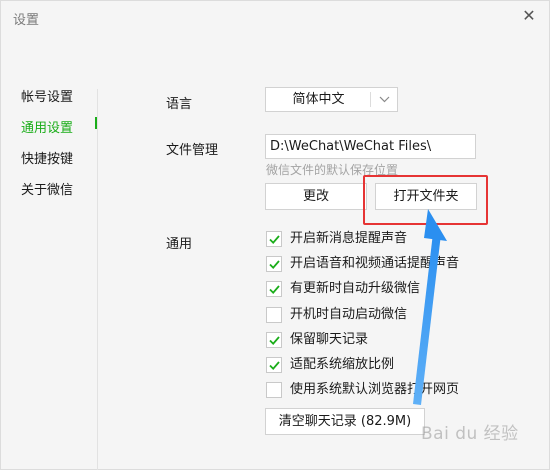 This screenshot has height=470, width=550. Describe the element at coordinates (430, 307) in the screenshot. I see `annotation-arrow-icon` at that location.